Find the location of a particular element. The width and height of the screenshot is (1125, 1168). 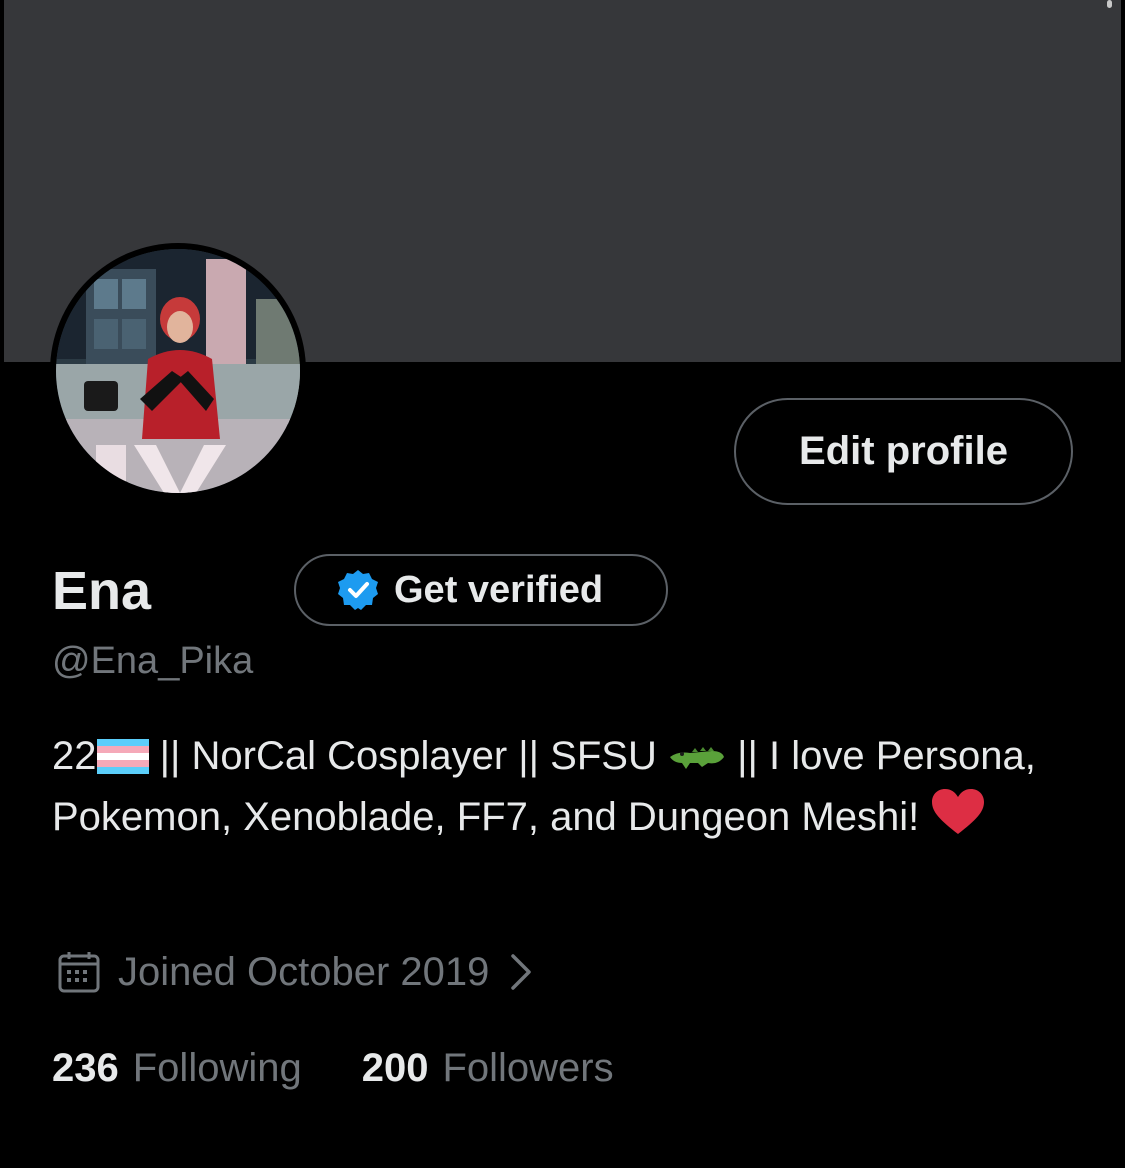

avatar-photo is located at coordinates (178, 371).